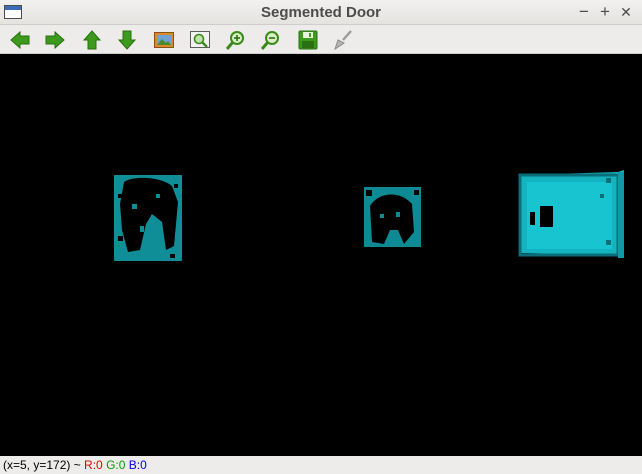 The image size is (642, 474). Describe the element at coordinates (148, 218) in the screenshot. I see `door-segment-left` at that location.